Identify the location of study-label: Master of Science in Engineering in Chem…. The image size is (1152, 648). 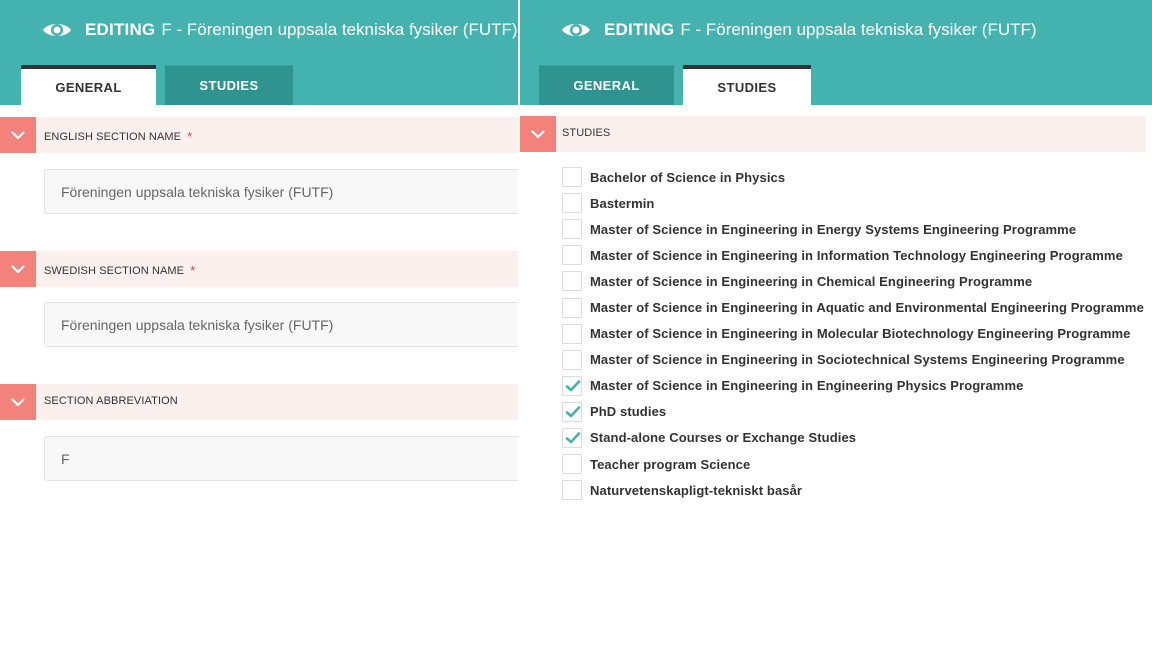
(811, 281).